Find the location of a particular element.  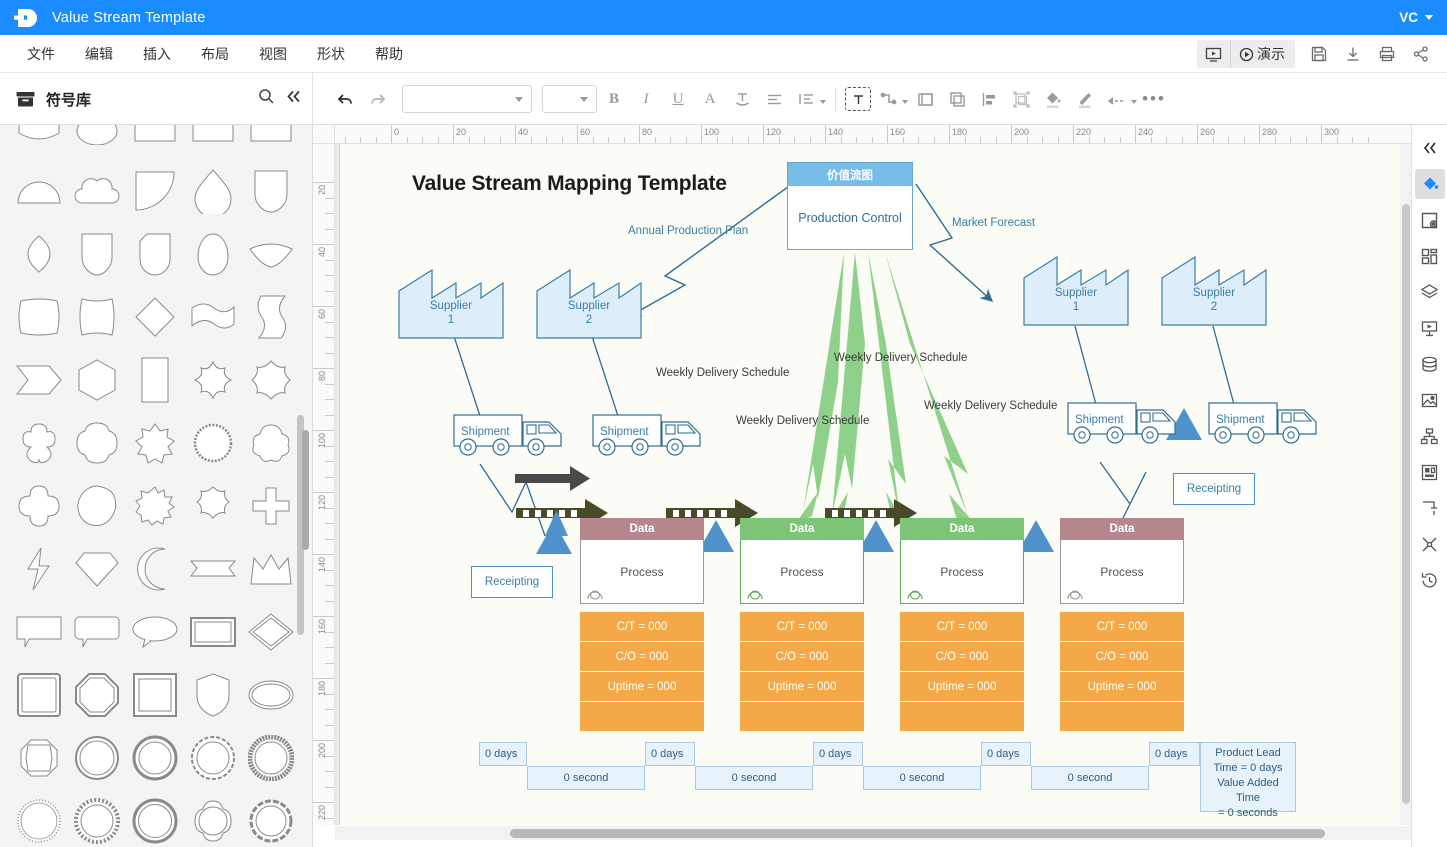

canvas-horizontal-scroll-thumb is located at coordinates (917, 833).